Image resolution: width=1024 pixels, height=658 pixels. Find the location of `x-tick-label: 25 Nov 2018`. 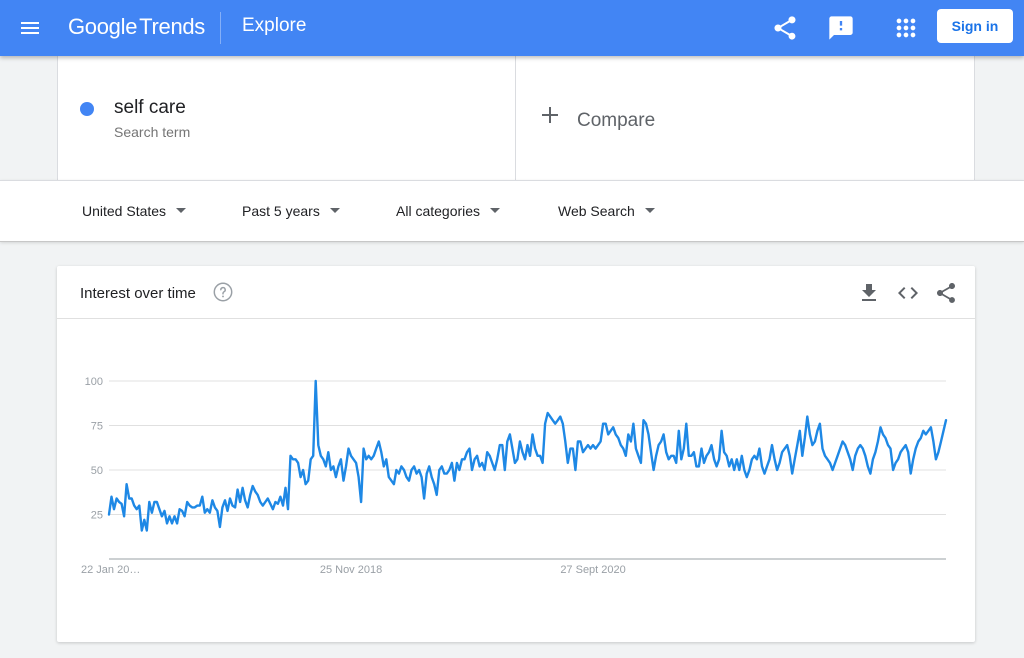

x-tick-label: 25 Nov 2018 is located at coordinates (351, 570).